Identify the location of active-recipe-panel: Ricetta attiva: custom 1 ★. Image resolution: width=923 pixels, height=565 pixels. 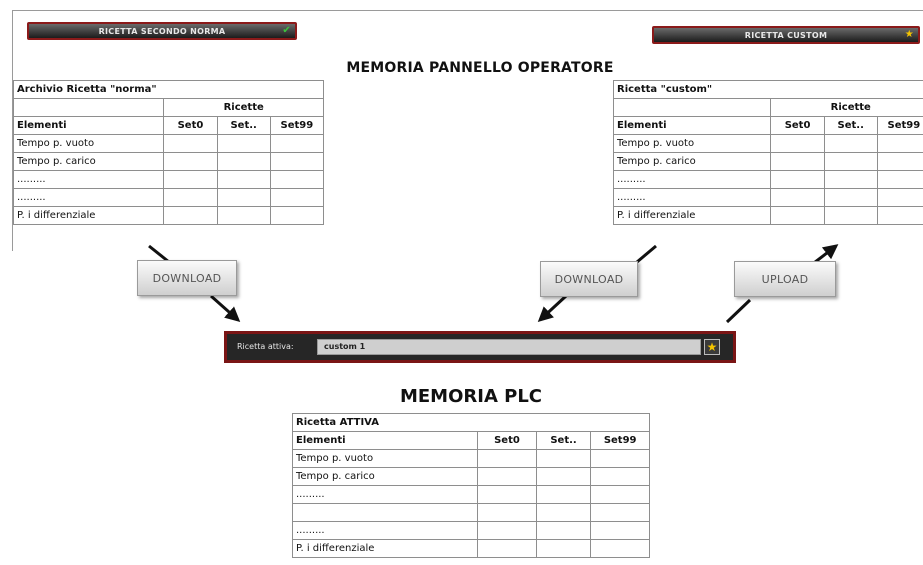
(480, 347).